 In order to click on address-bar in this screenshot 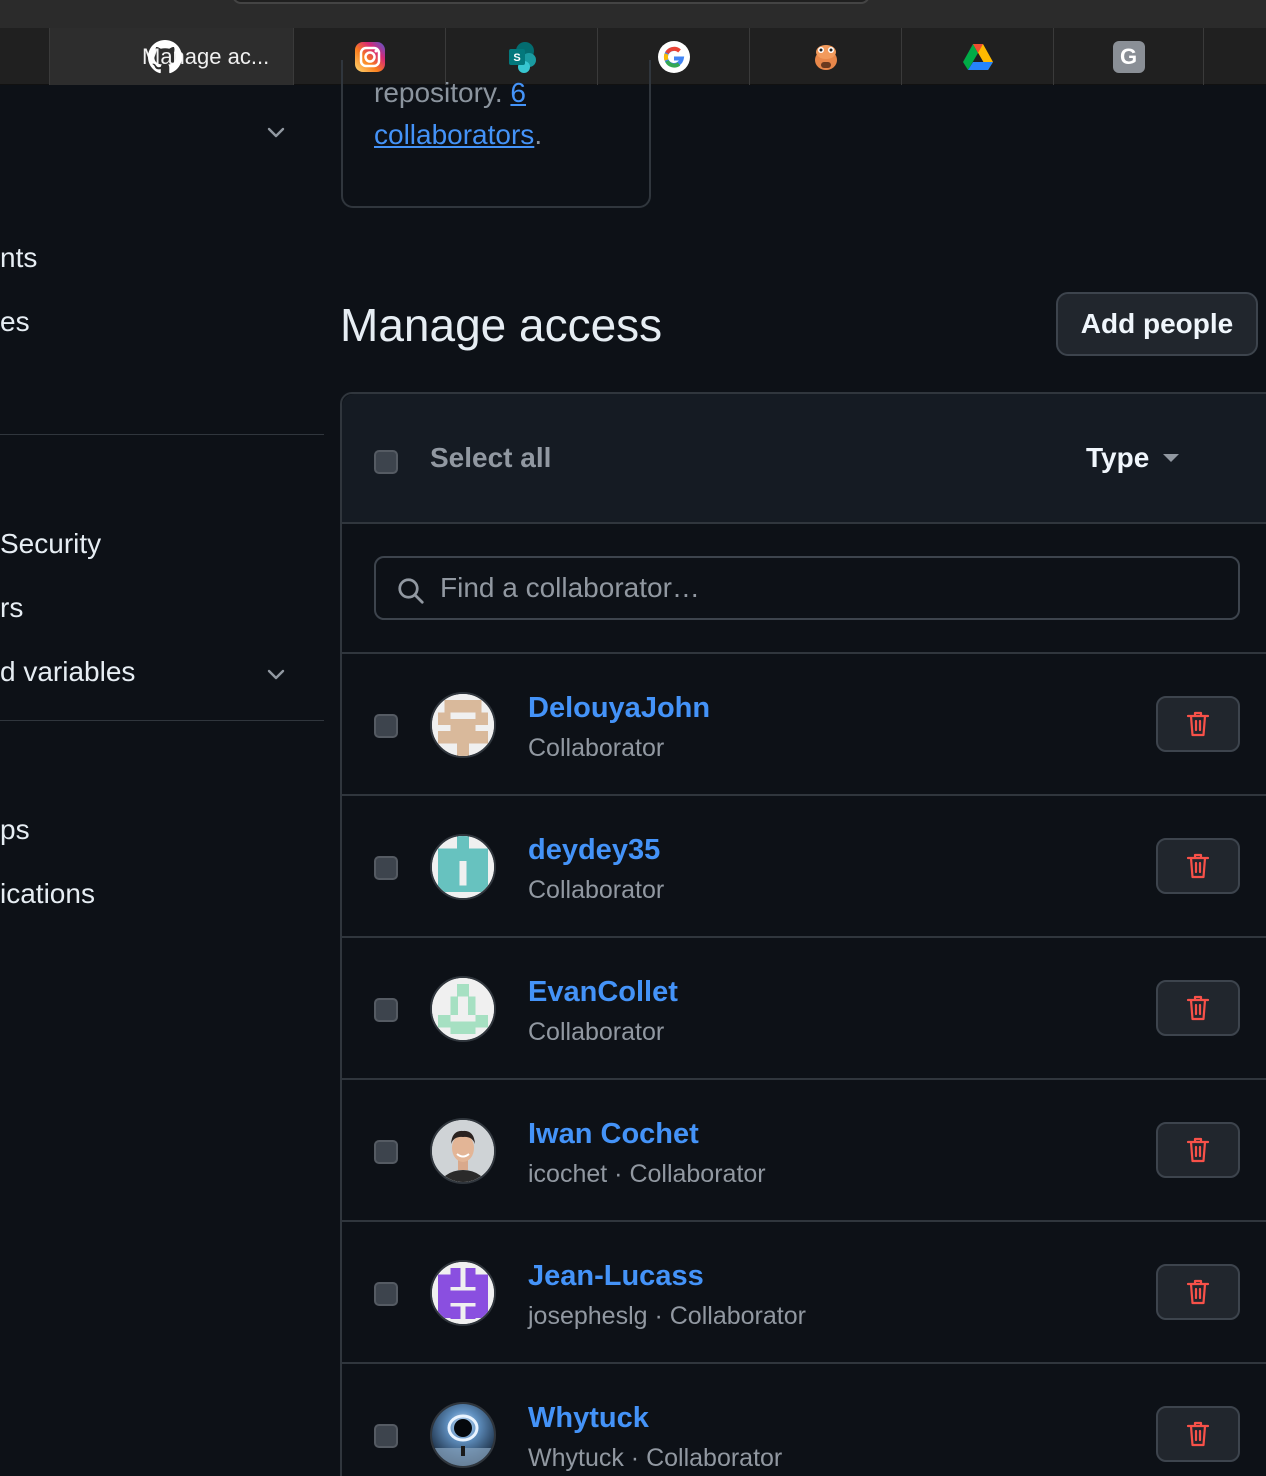, I will do `click(551, 2)`.